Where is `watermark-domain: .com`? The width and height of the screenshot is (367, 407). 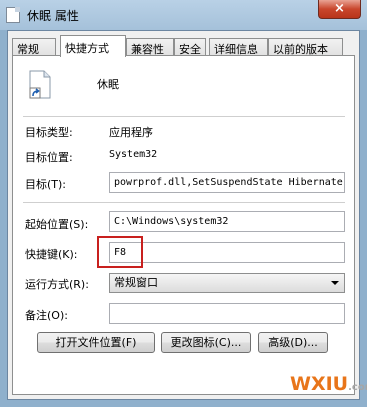 watermark-domain: .com is located at coordinates (357, 387).